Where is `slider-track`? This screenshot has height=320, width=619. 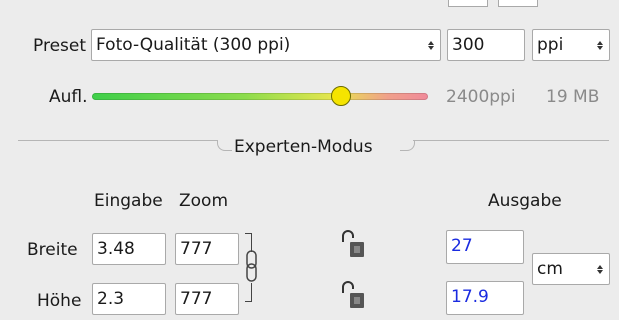
slider-track is located at coordinates (260, 96).